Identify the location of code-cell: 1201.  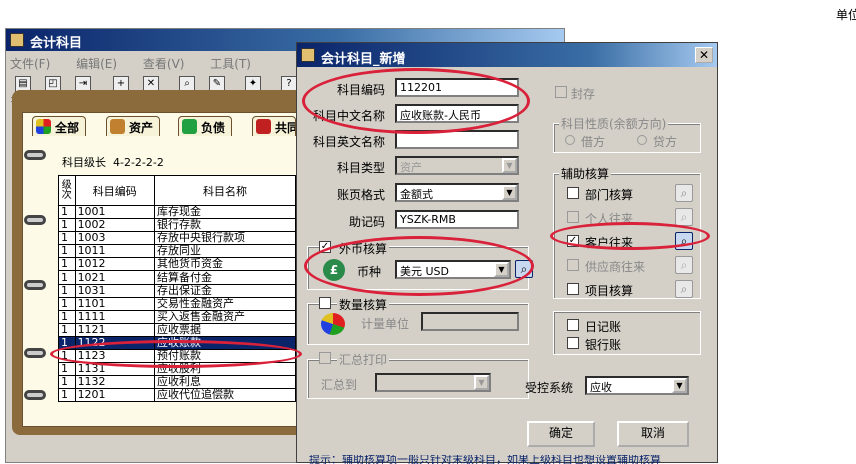
(115, 395).